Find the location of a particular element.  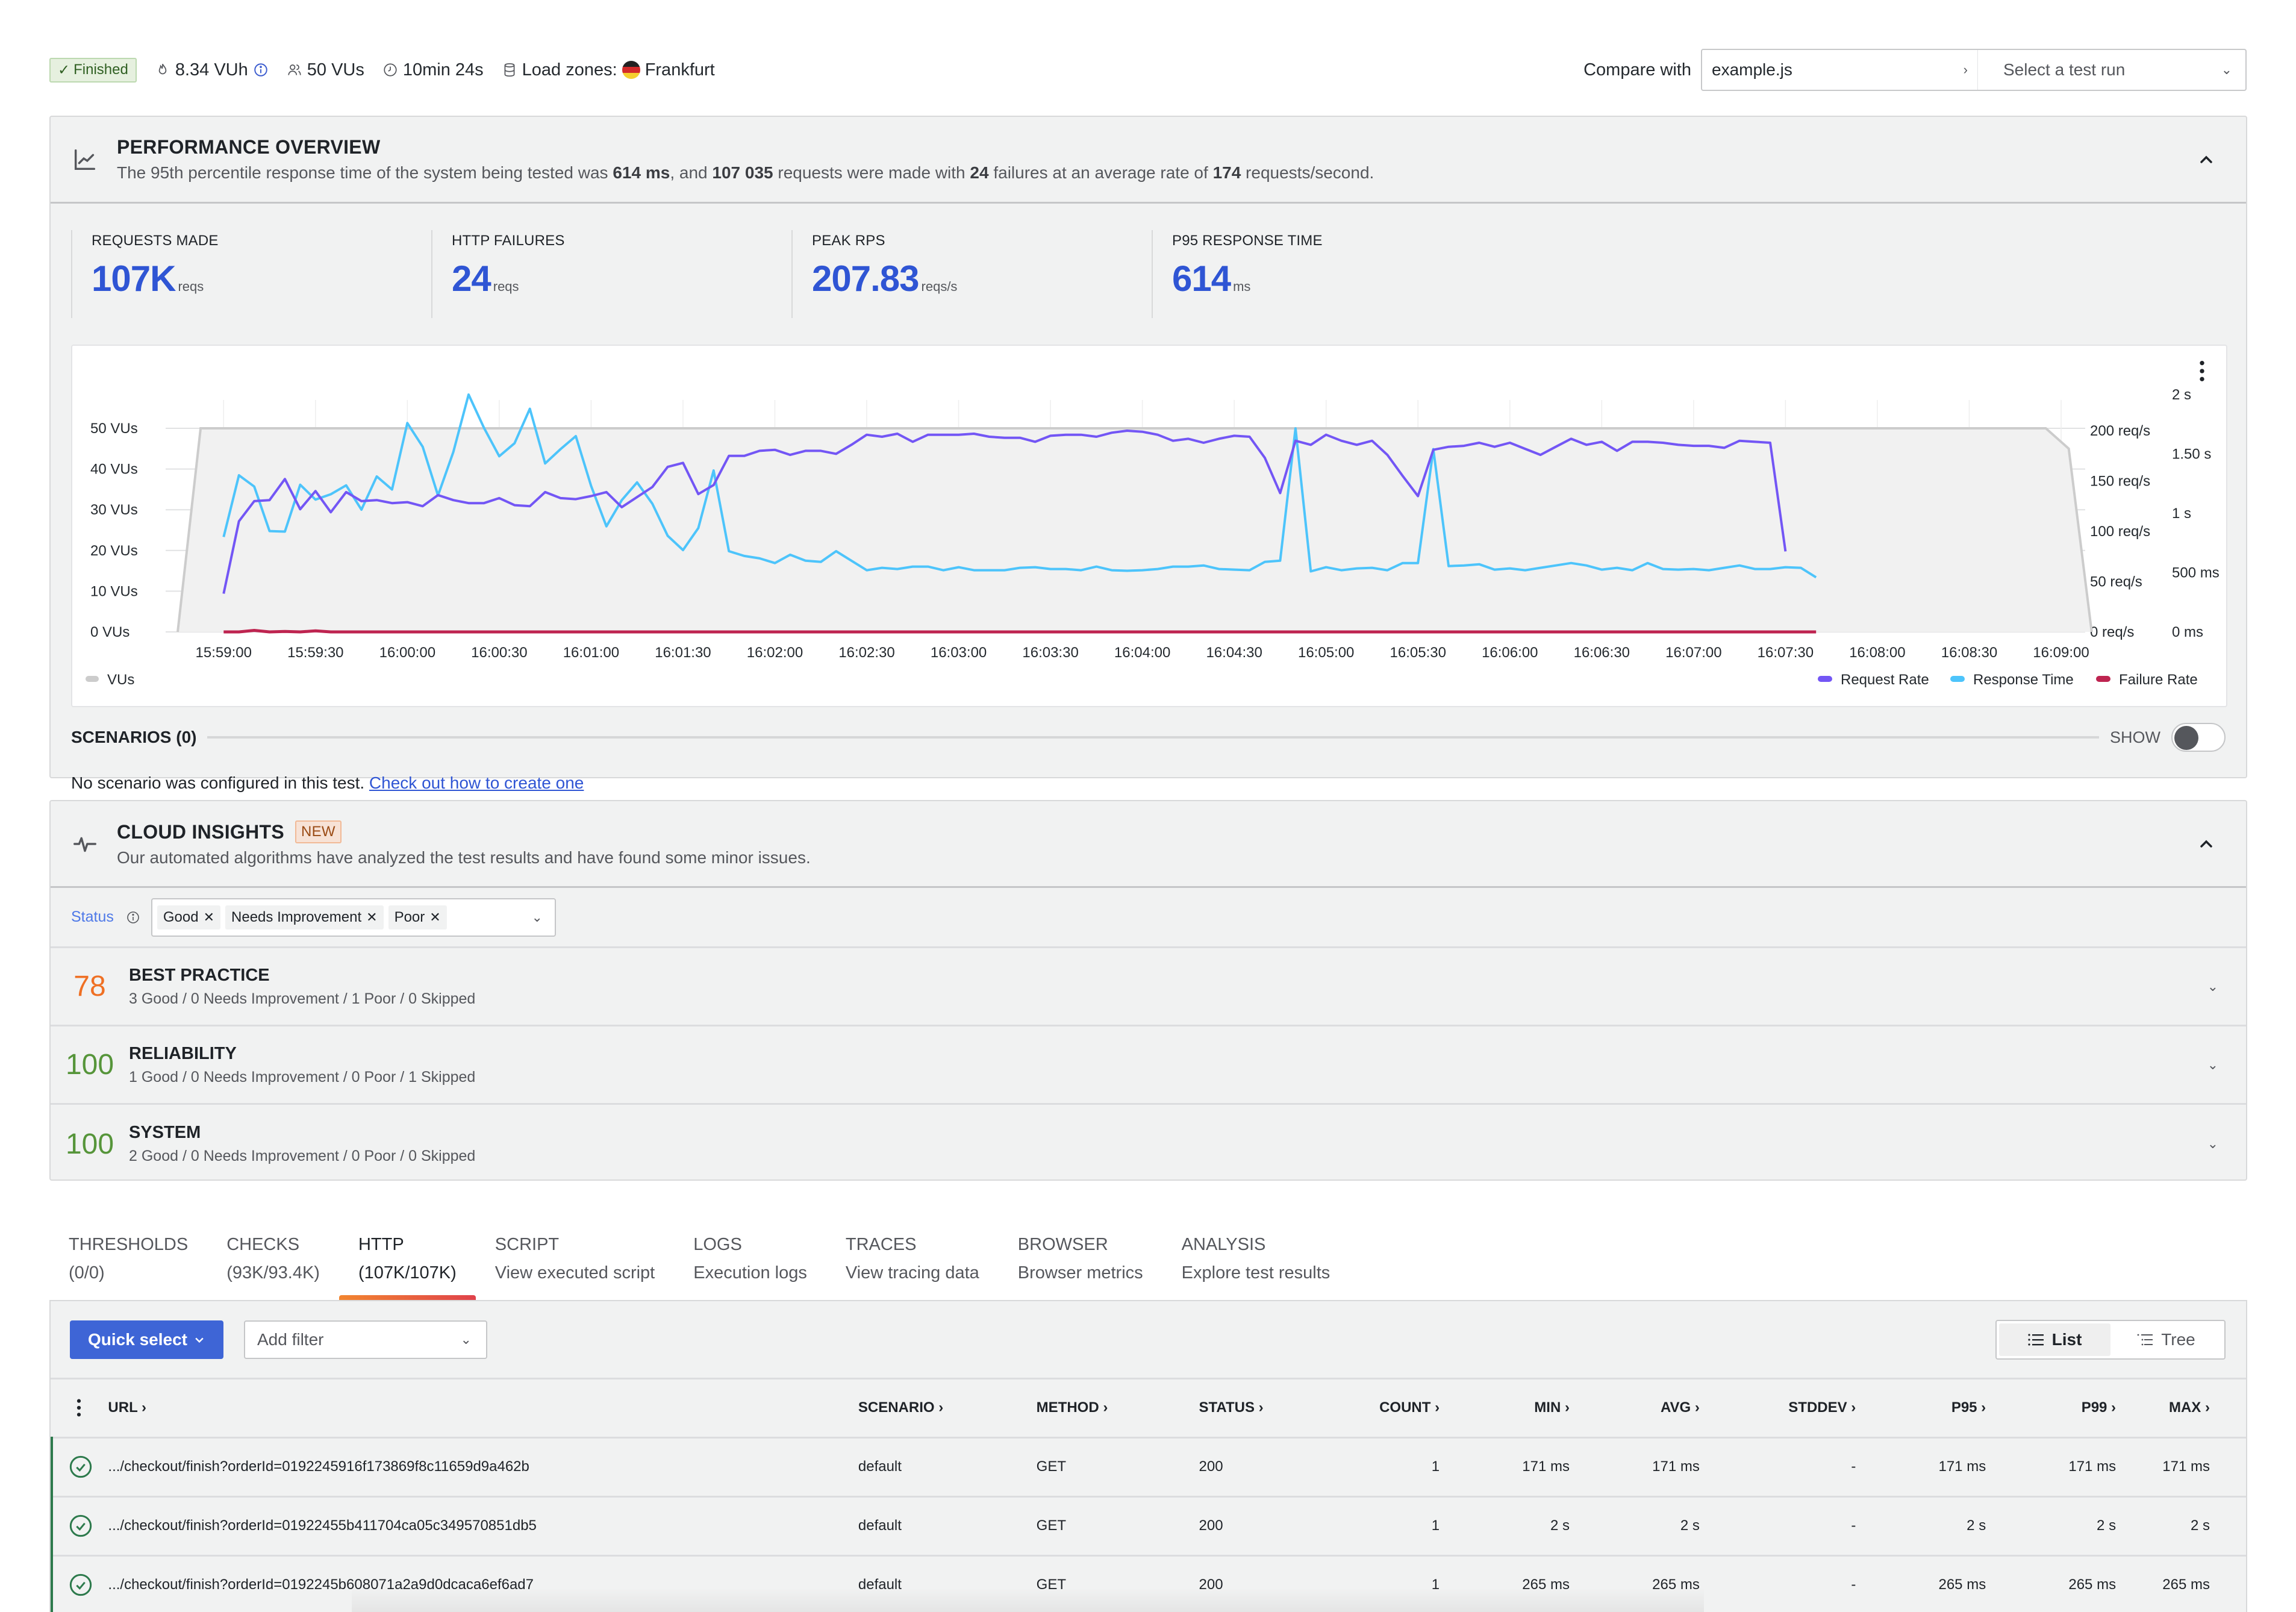

x-tick-label: 15:59:00 is located at coordinates (224, 653).